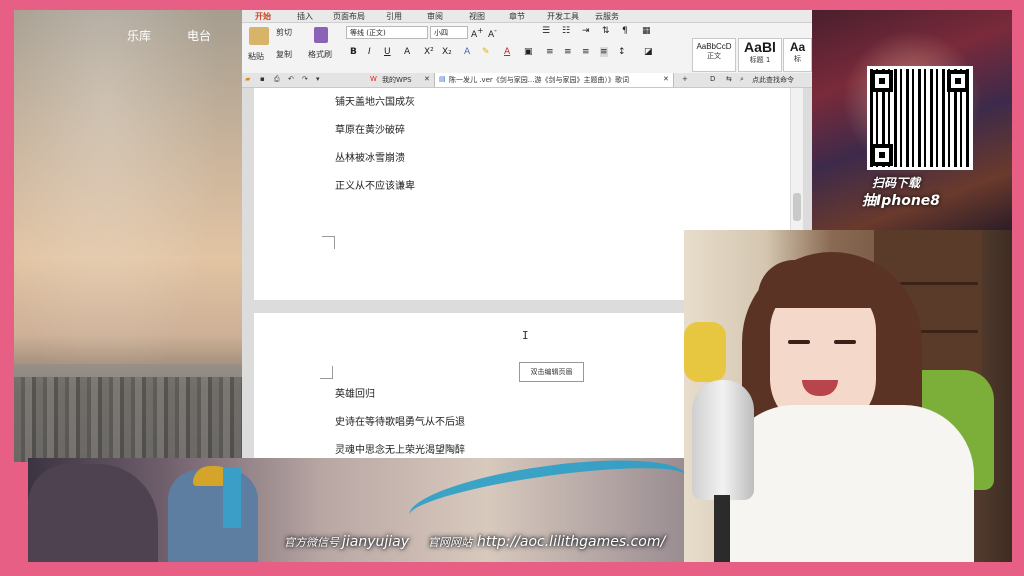 This screenshot has height=576, width=1024. Describe the element at coordinates (799, 342) in the screenshot. I see `streamer-eye` at that location.